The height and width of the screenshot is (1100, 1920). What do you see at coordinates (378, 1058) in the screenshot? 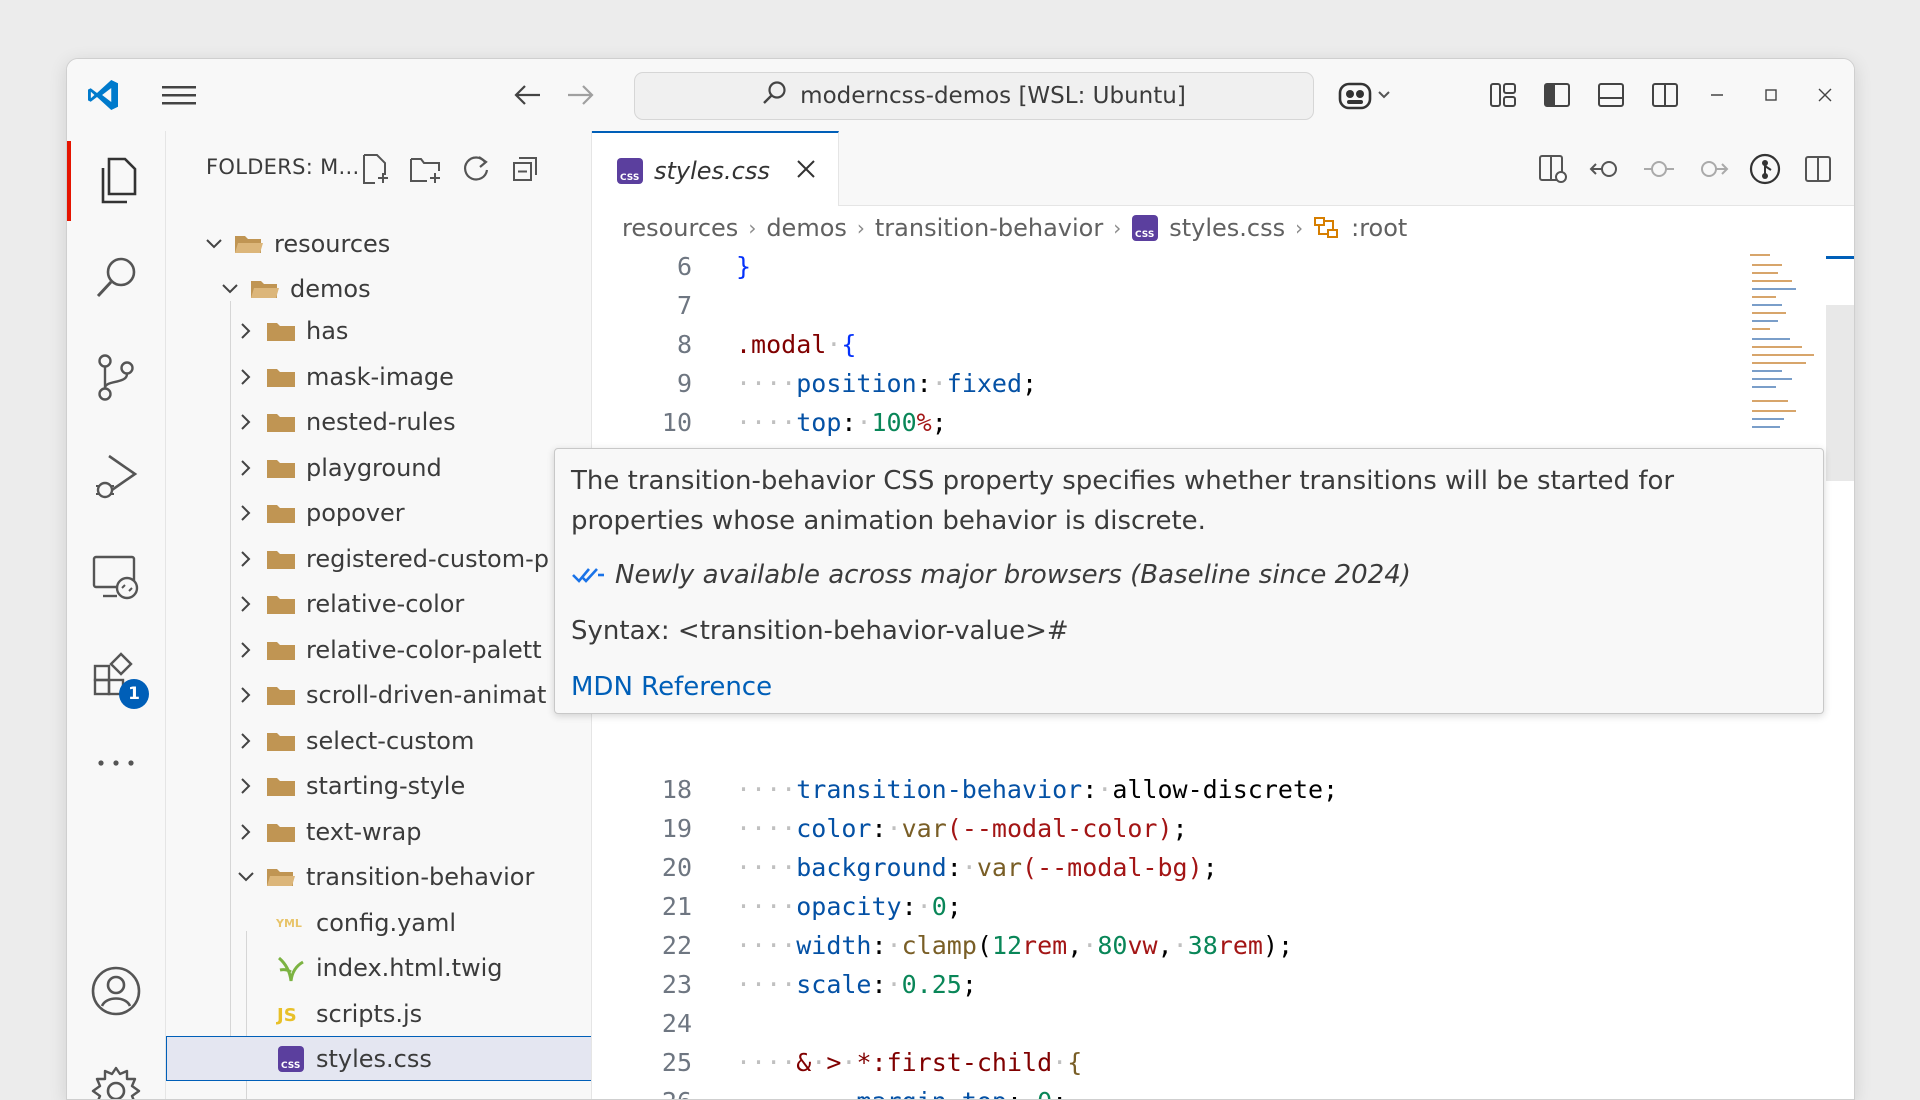
I see `tree-file-styles-css: CSS styles.css` at bounding box center [378, 1058].